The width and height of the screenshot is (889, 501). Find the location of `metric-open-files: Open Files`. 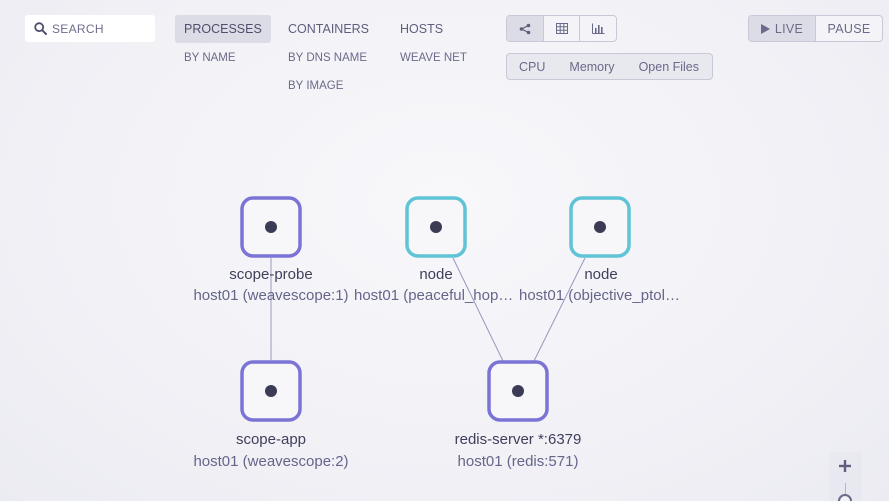

metric-open-files: Open Files is located at coordinates (669, 67).